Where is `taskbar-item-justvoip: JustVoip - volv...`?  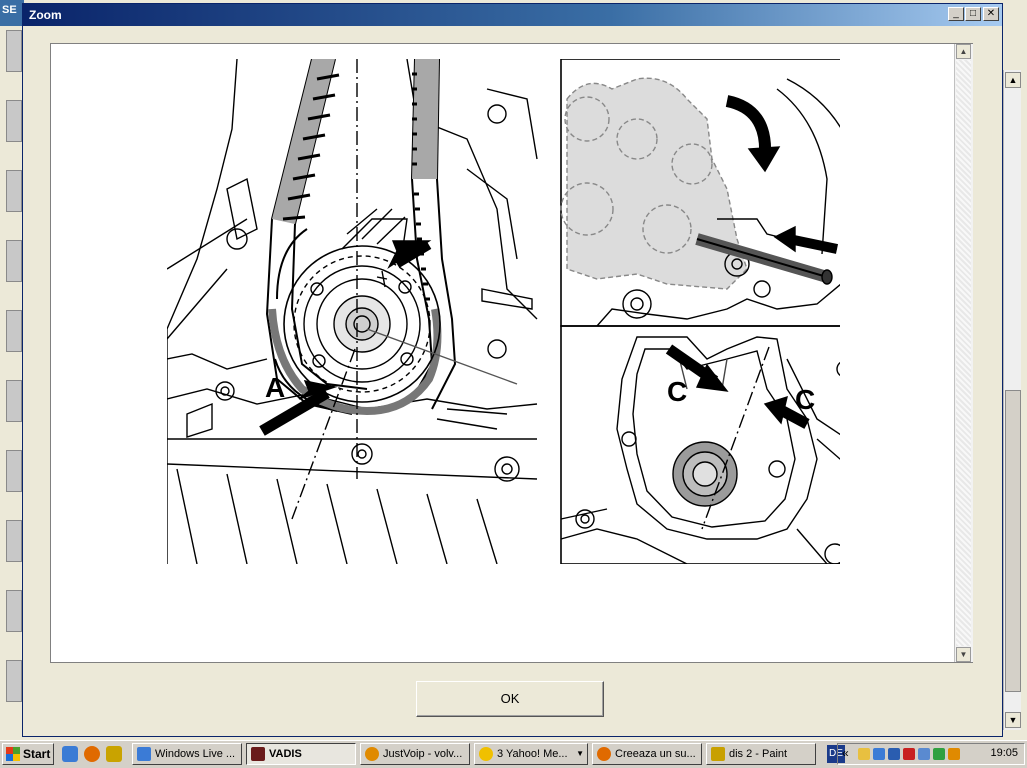
taskbar-item-justvoip: JustVoip - volv... is located at coordinates (415, 754).